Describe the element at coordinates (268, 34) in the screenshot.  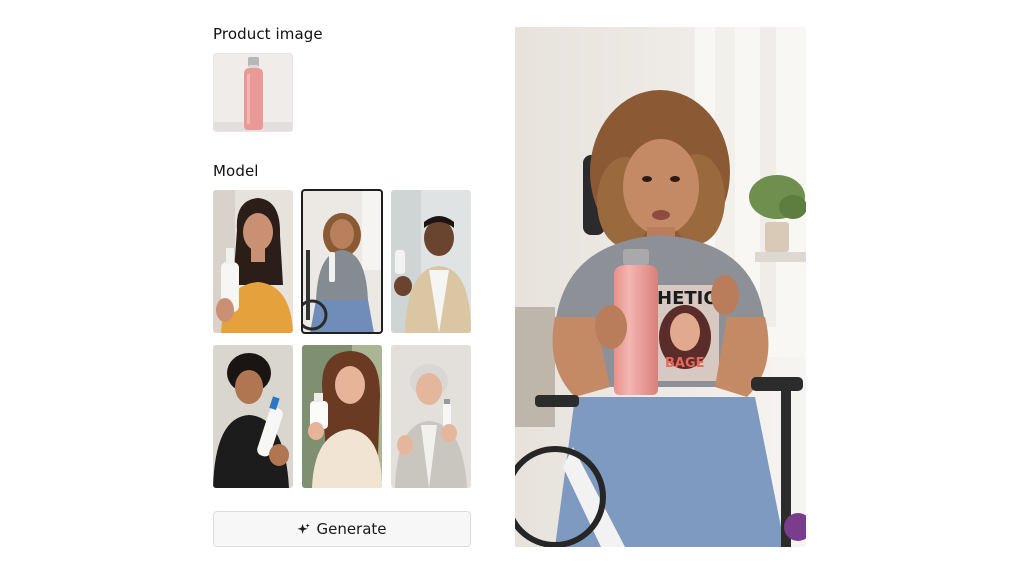
I see `product-image-title: Product image` at that location.